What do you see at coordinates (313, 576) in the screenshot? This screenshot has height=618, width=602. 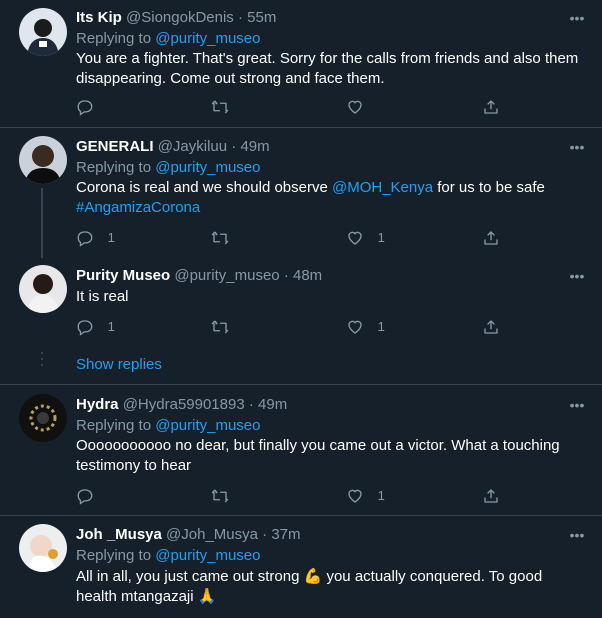 I see `flexed-biceps-emoji: 💪` at bounding box center [313, 576].